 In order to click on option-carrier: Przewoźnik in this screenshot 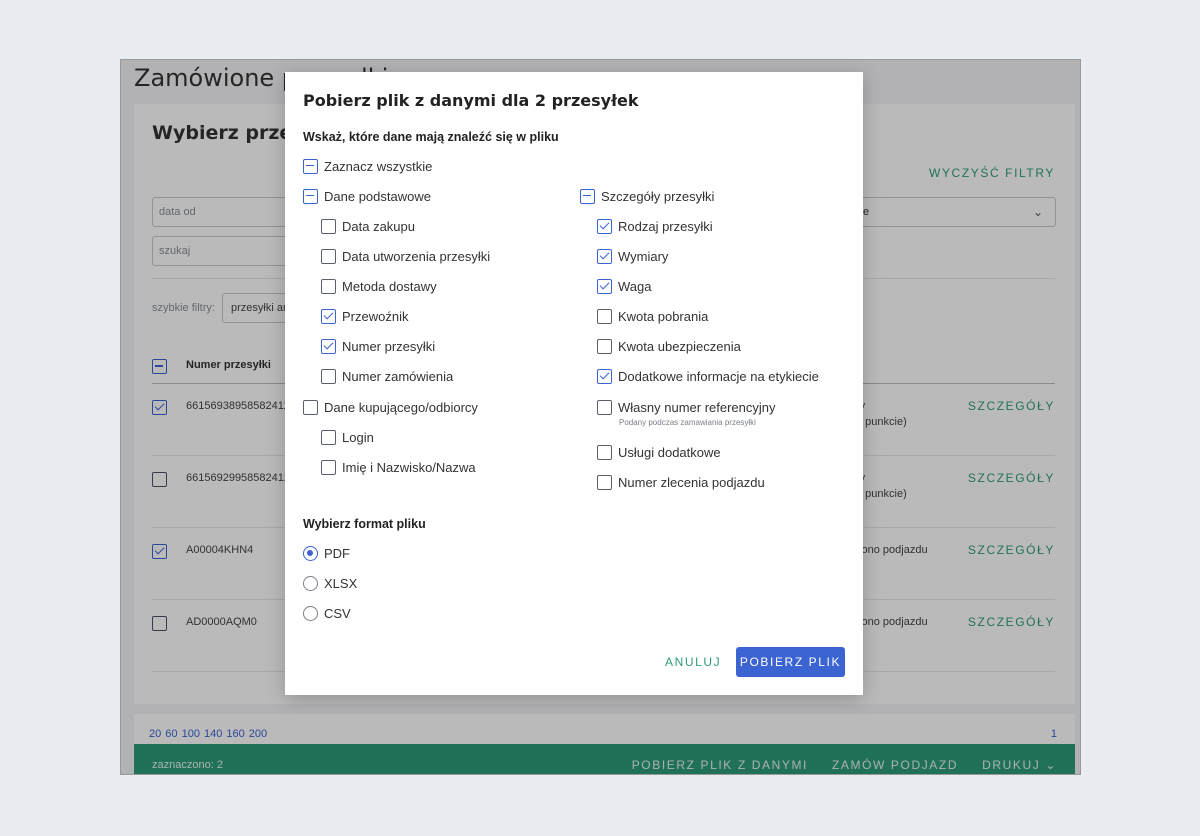, I will do `click(364, 316)`.